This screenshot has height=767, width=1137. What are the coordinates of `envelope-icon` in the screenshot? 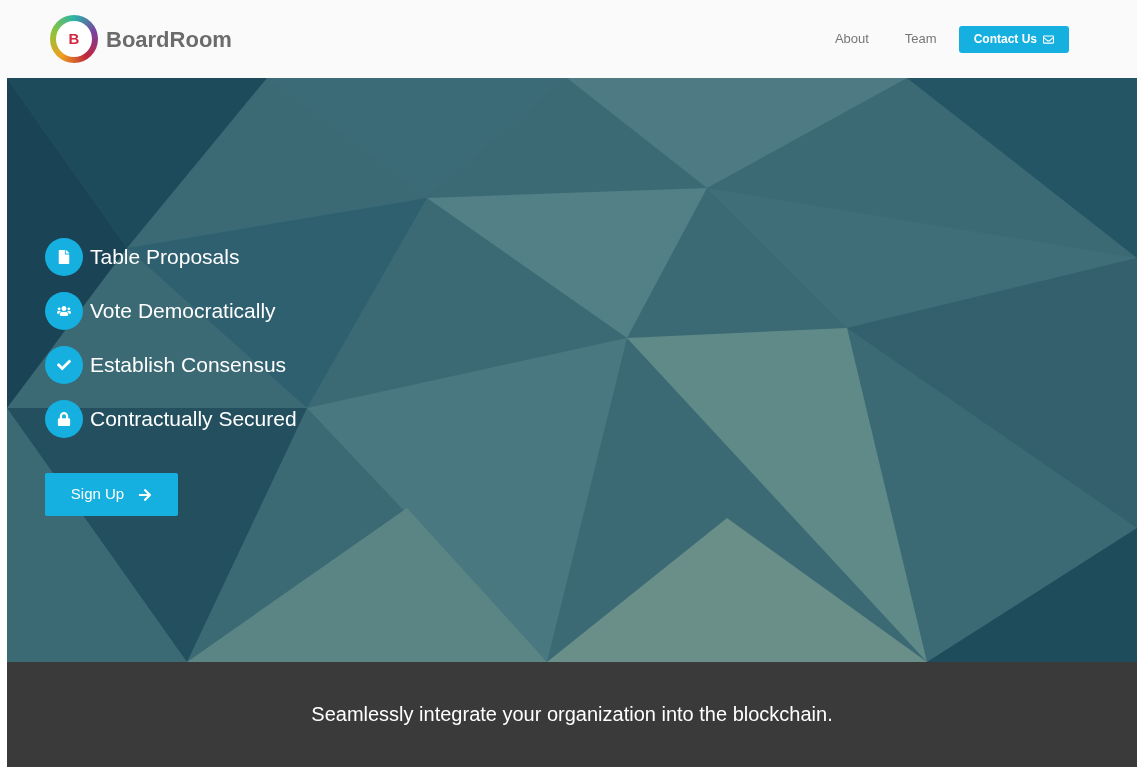 It's located at (1048, 39).